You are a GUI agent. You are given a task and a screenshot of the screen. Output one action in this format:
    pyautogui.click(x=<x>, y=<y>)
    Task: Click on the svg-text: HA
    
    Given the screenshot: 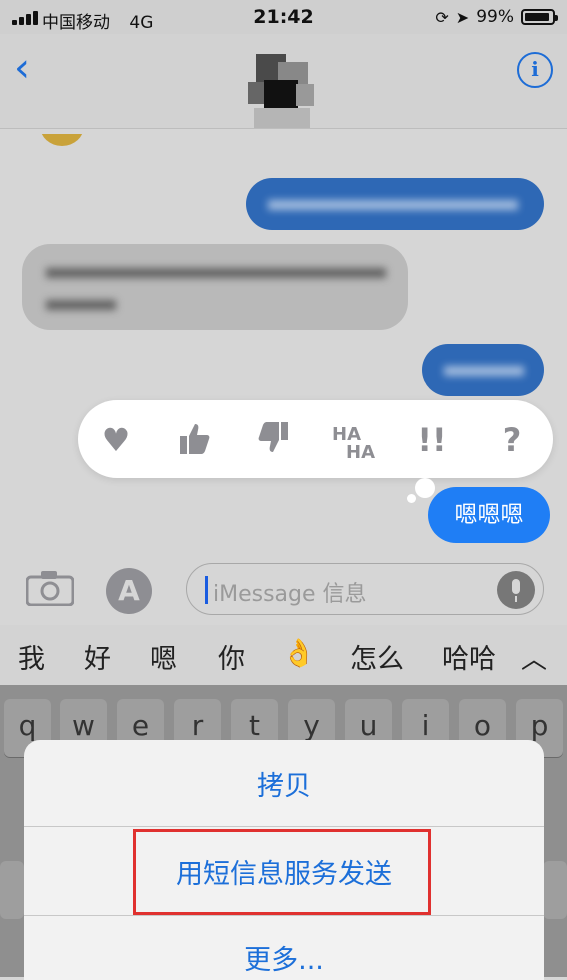 What is the action you would take?
    pyautogui.click(x=360, y=452)
    